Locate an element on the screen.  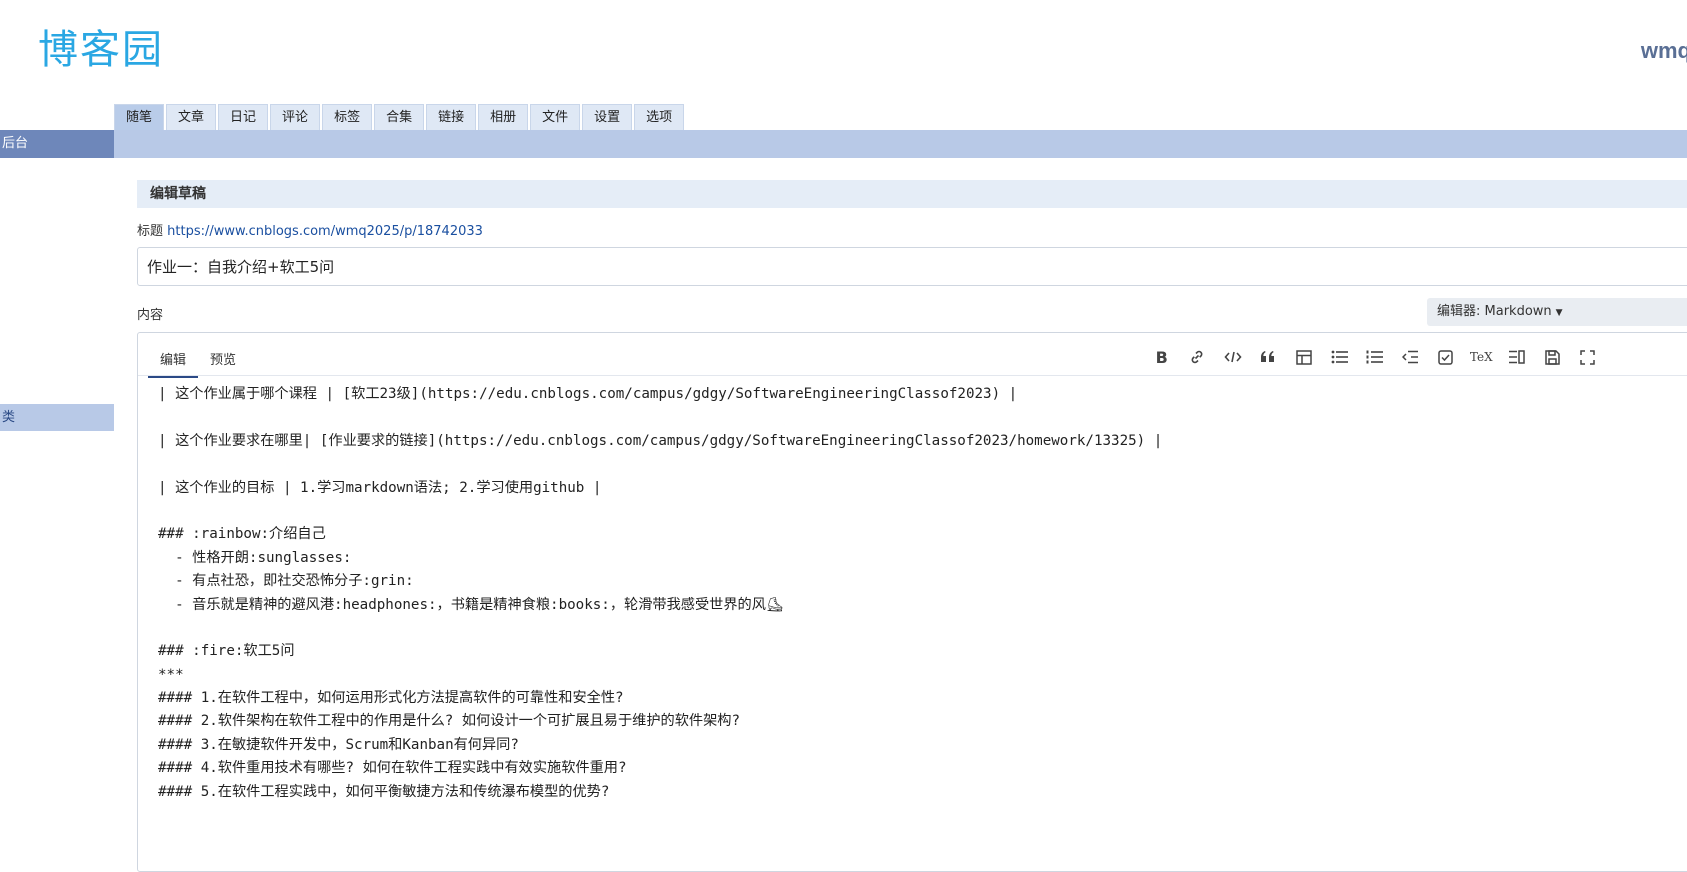
tab-options: 选项 is located at coordinates (659, 117).